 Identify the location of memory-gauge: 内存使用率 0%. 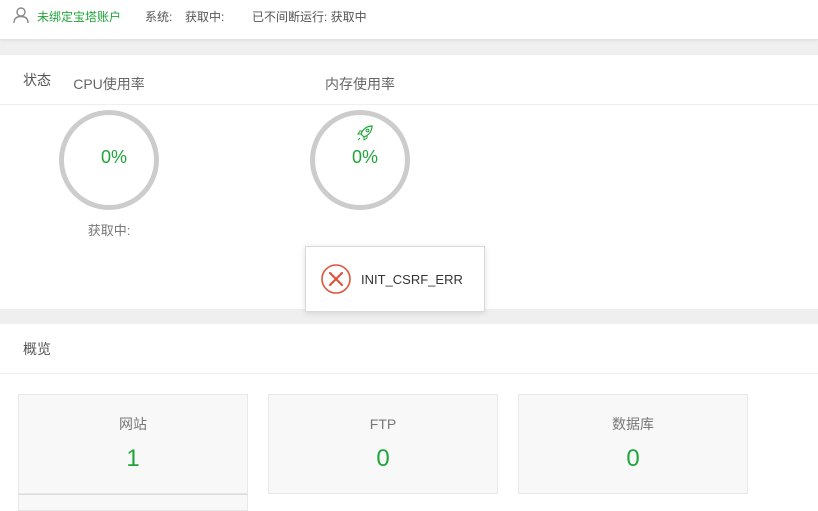
(360, 164).